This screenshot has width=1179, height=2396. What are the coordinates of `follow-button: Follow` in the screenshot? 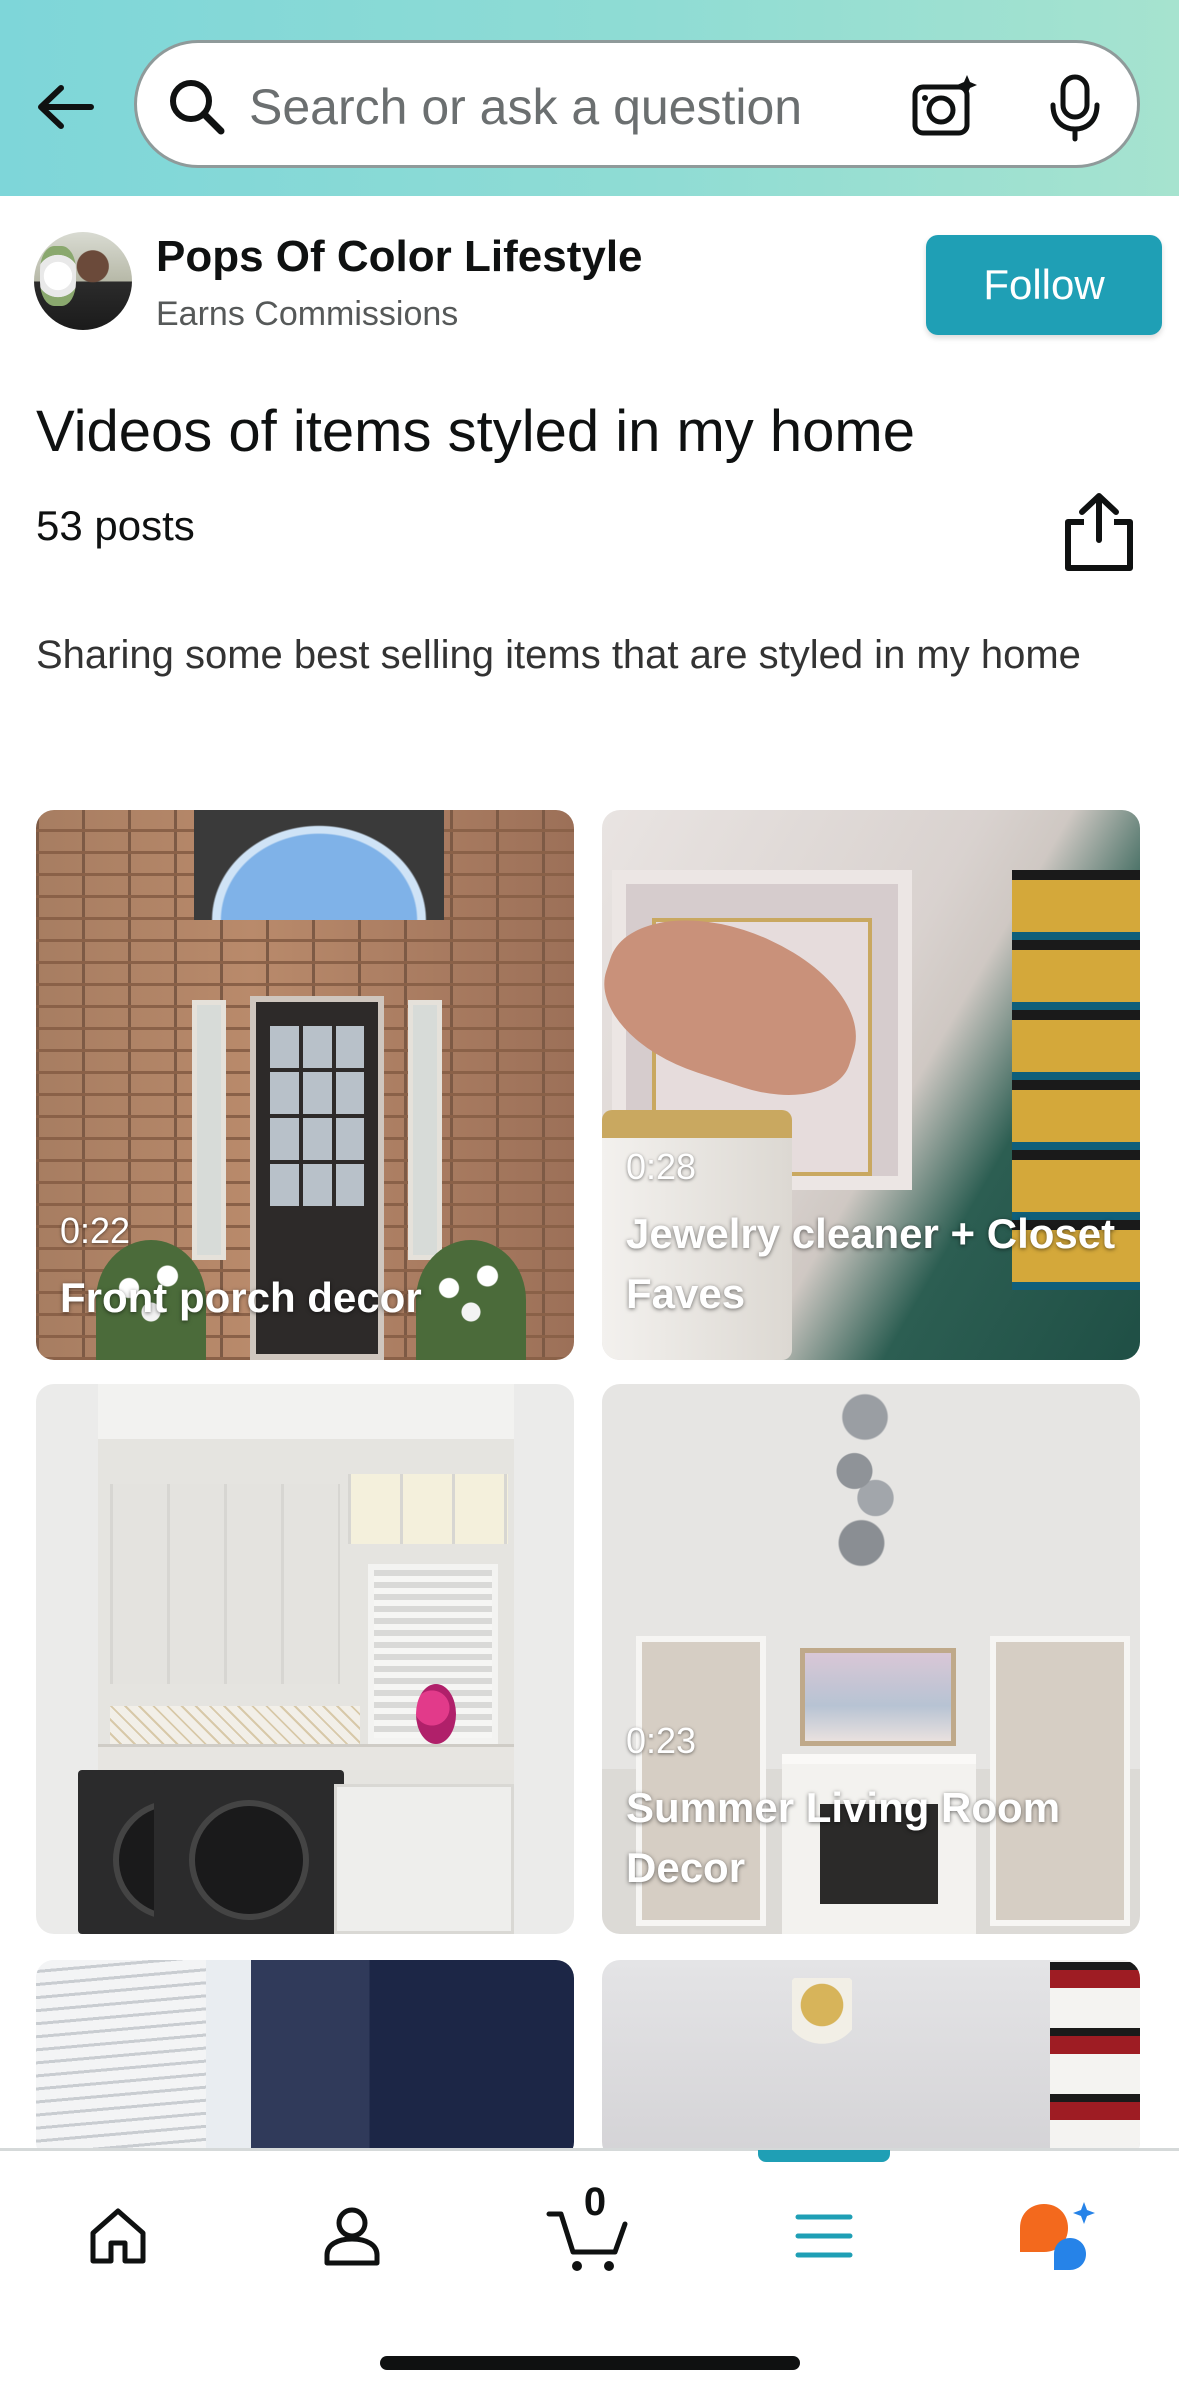 It's located at (1044, 285).